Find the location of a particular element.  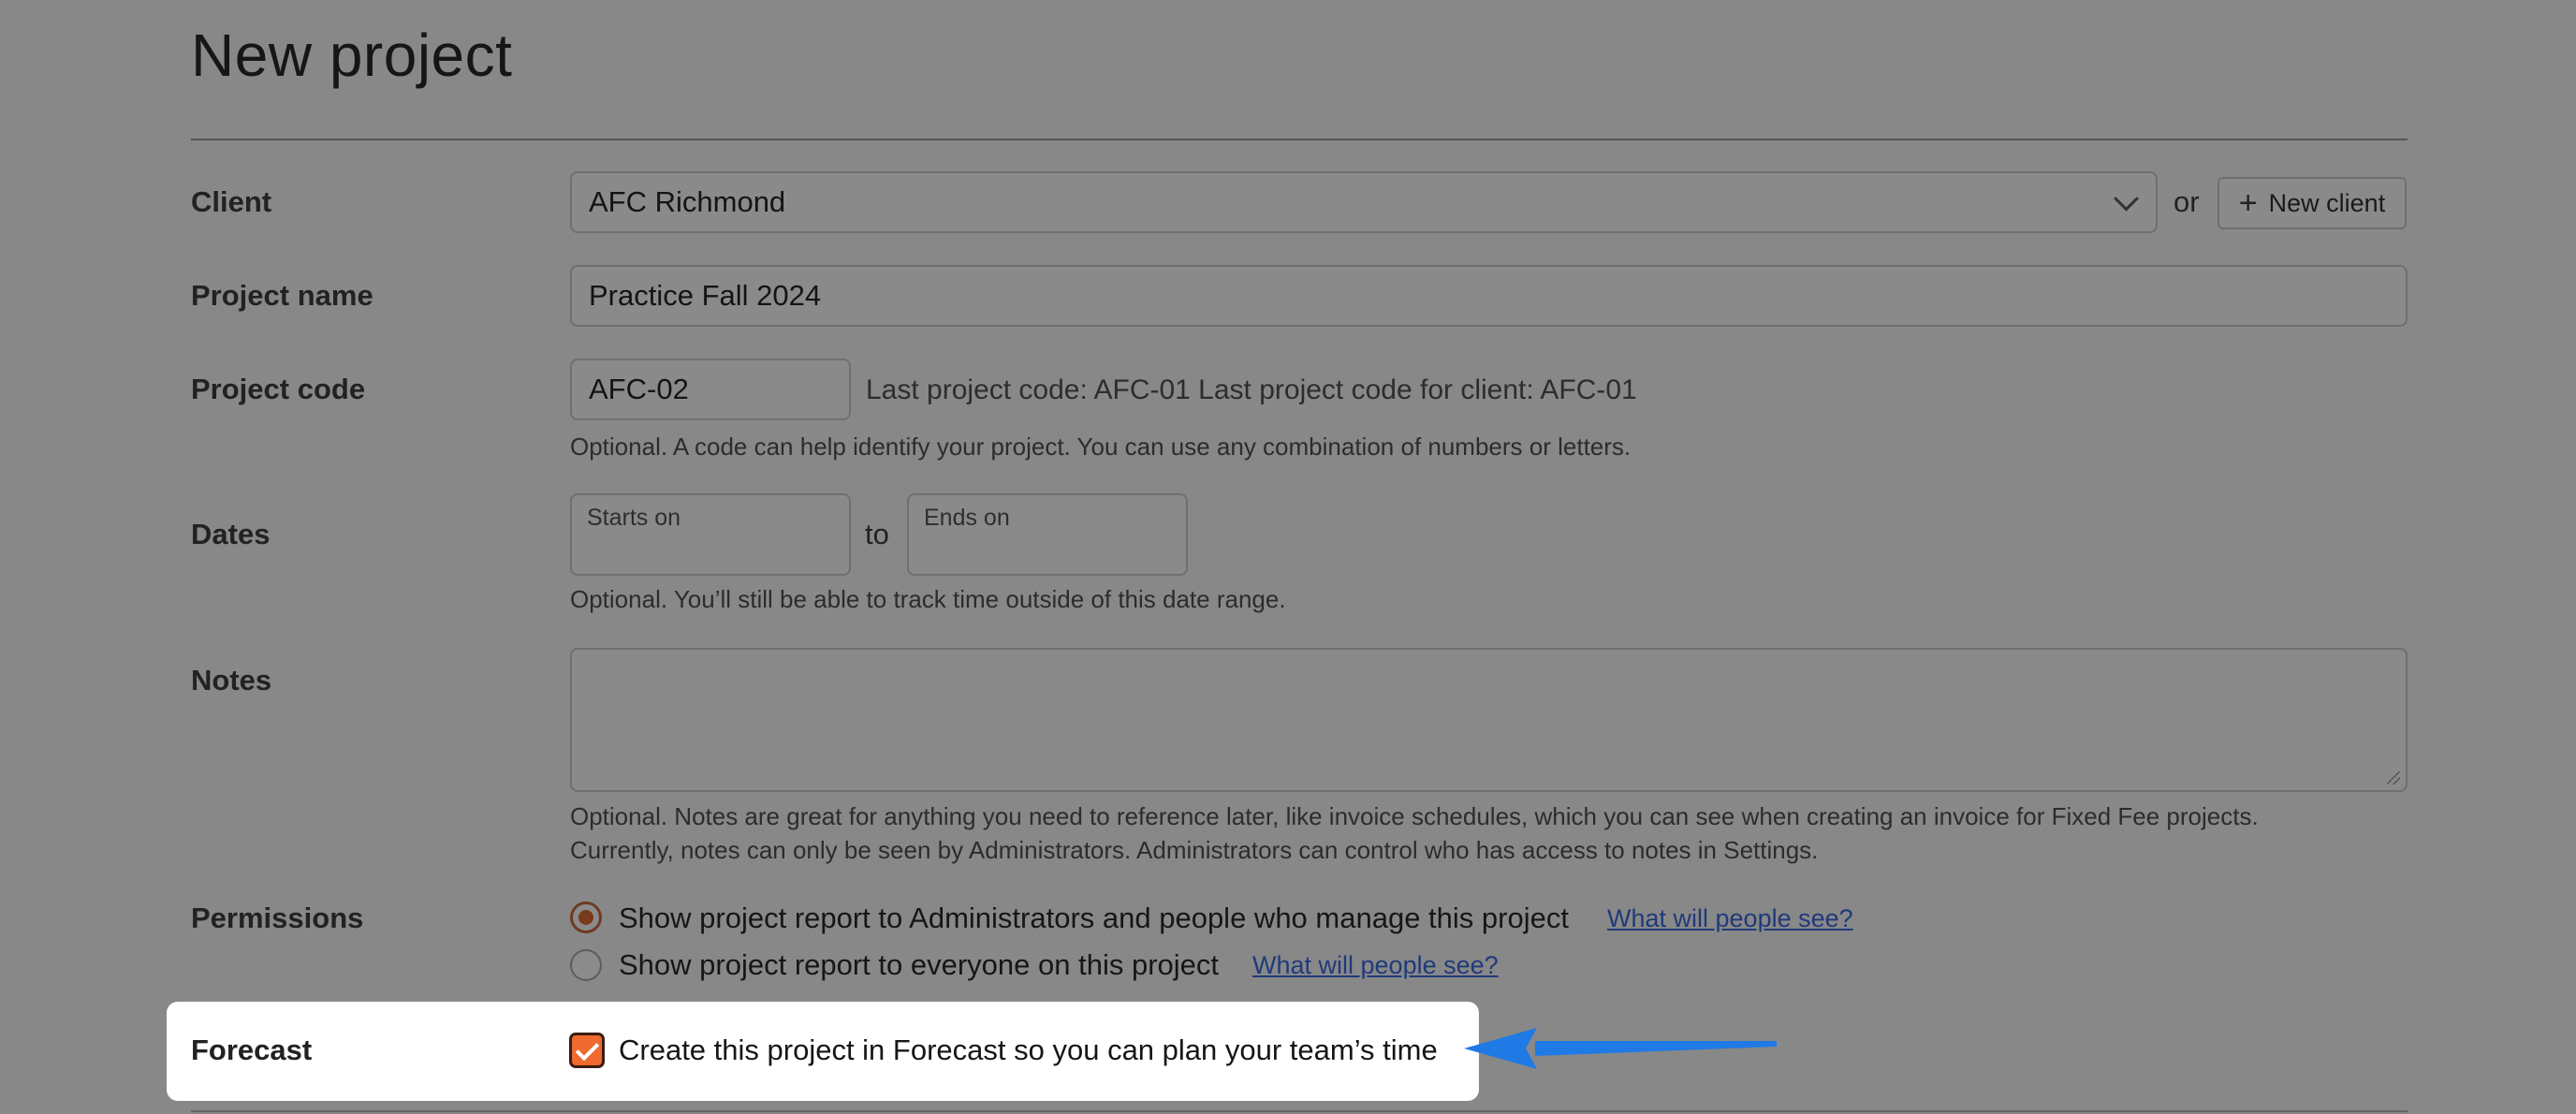

client-select-value: AFC Richmond is located at coordinates (687, 202).